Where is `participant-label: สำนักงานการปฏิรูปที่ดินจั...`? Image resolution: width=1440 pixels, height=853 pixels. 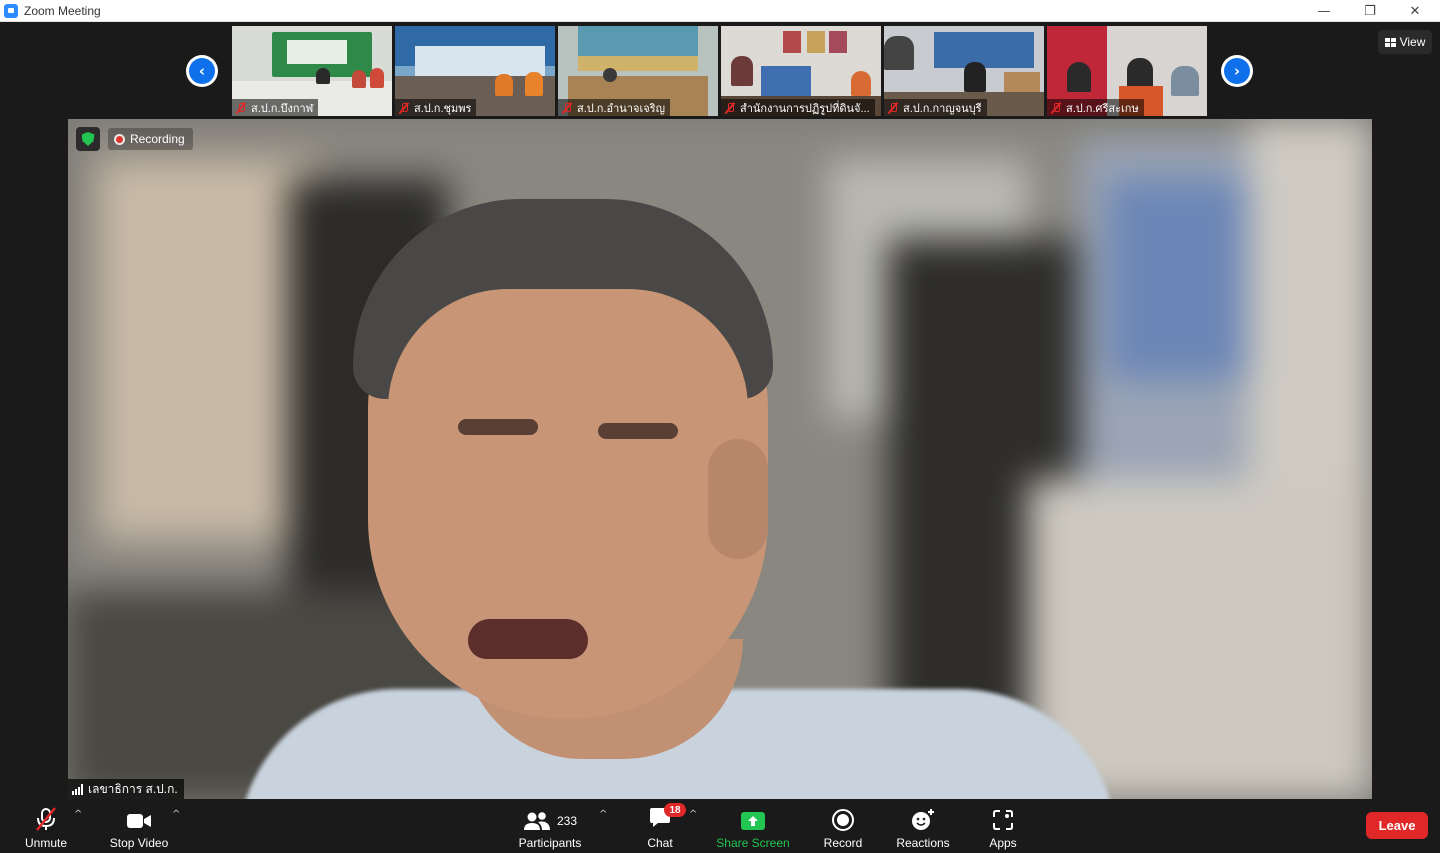
participant-label: สำนักงานการปฏิรูปที่ดินจั... is located at coordinates (798, 107).